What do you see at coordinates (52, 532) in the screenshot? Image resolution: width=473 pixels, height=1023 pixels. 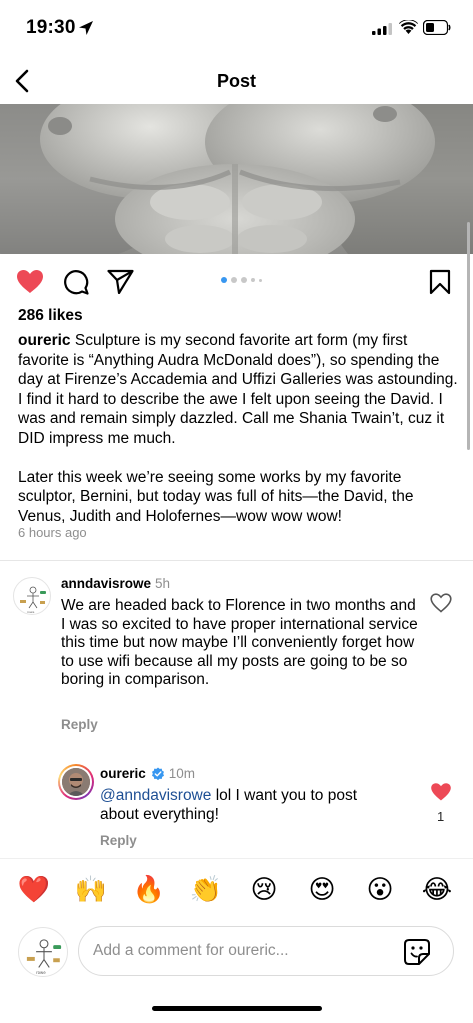 I see `post-timestamp: 6 hours ago` at bounding box center [52, 532].